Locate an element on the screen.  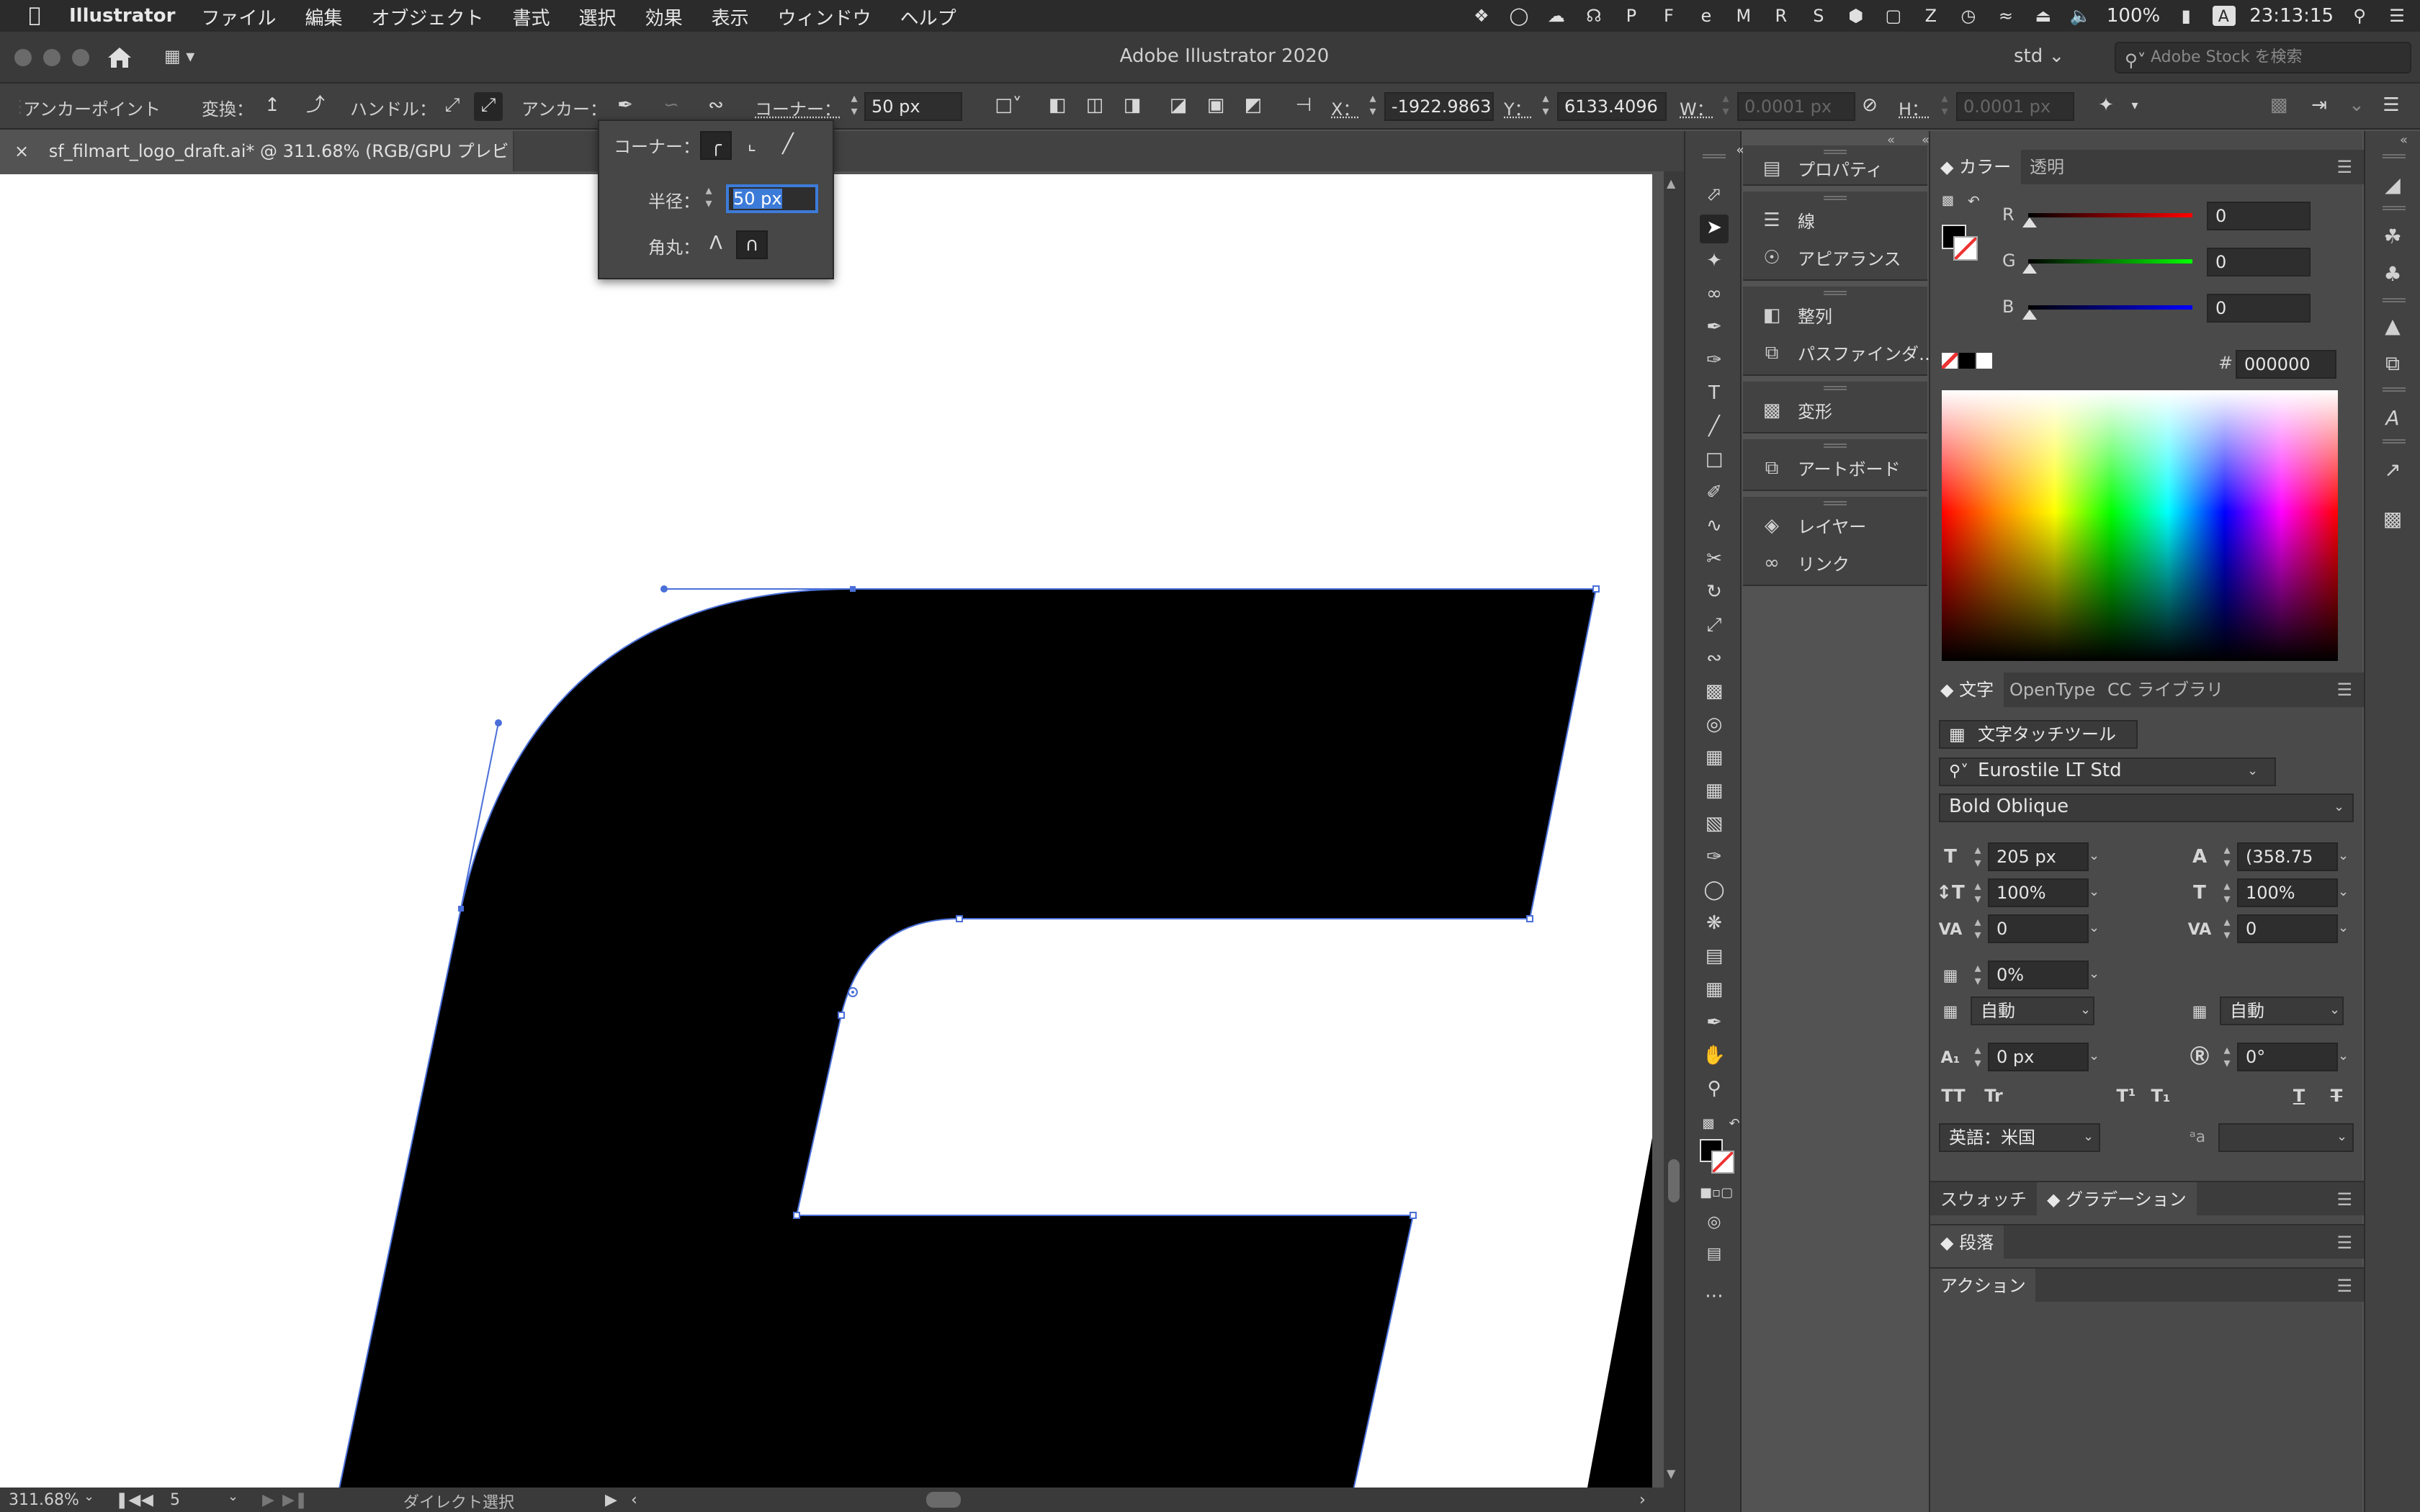
zoom-level: 311.68% is located at coordinates (44, 1499).